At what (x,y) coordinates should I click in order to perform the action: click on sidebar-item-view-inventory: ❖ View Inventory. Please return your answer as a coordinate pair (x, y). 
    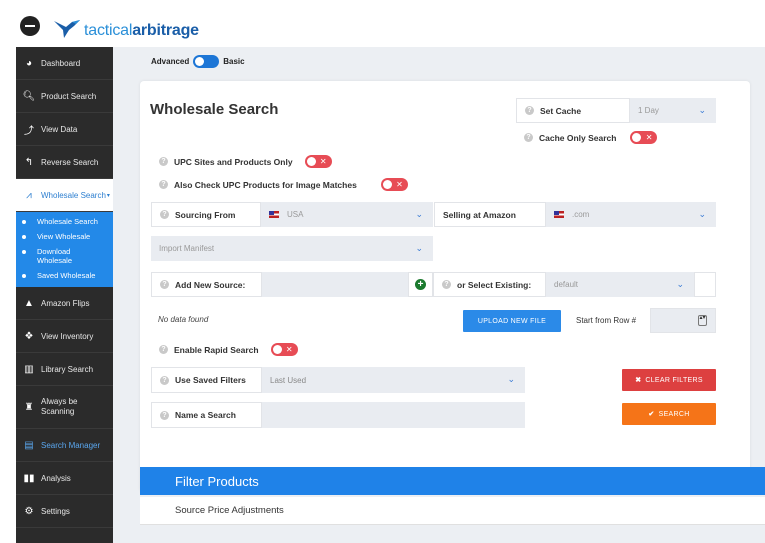
    Looking at the image, I should click on (64, 336).